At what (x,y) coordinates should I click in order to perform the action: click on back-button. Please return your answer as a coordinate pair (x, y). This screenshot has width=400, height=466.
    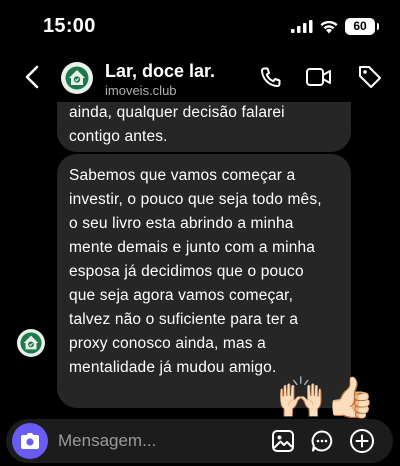
    Looking at the image, I should click on (32, 77).